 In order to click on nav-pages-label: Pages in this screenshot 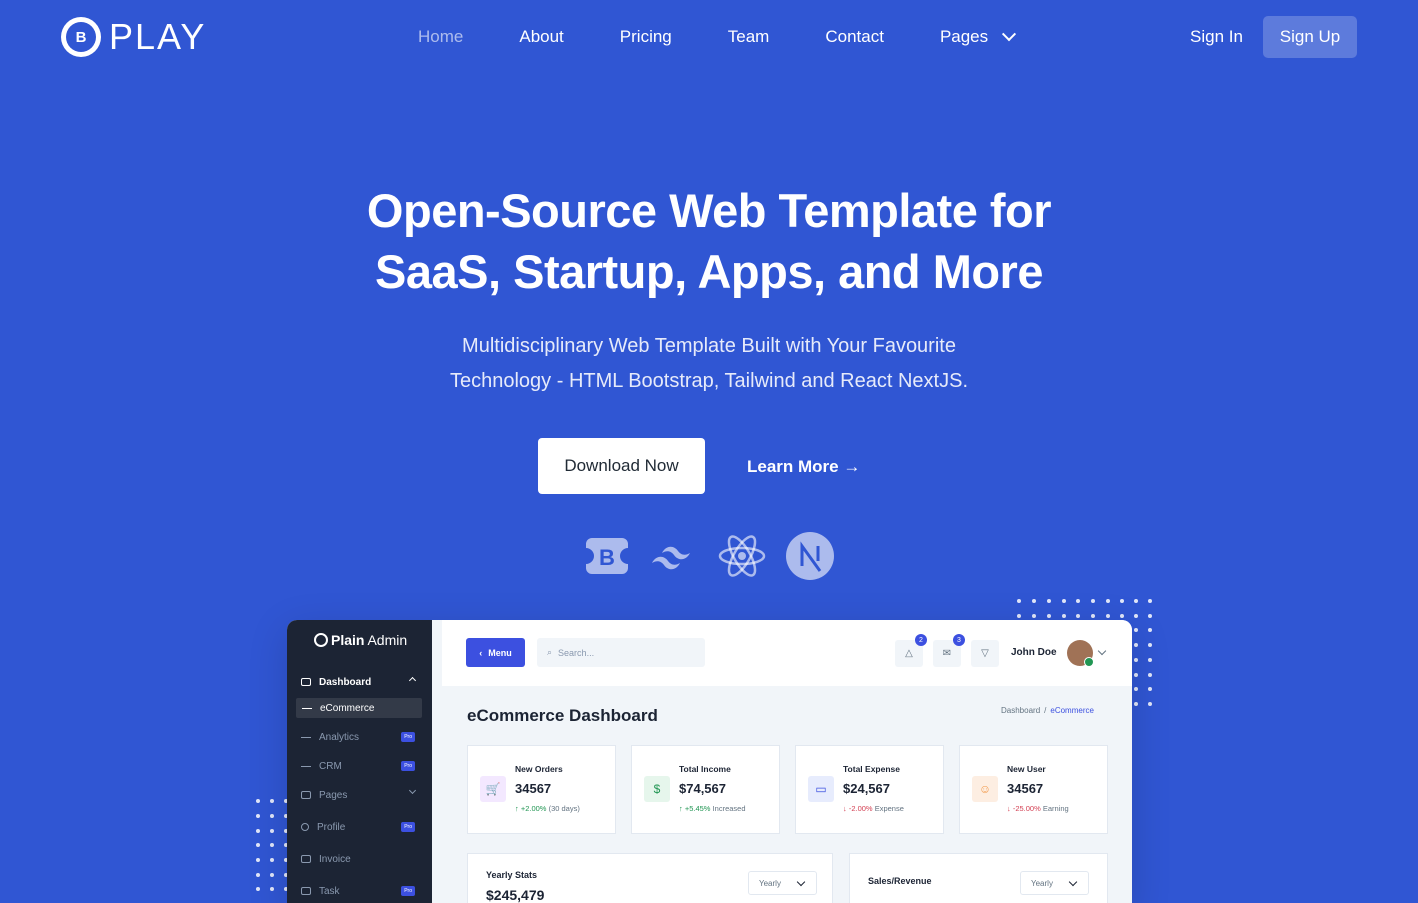, I will do `click(964, 36)`.